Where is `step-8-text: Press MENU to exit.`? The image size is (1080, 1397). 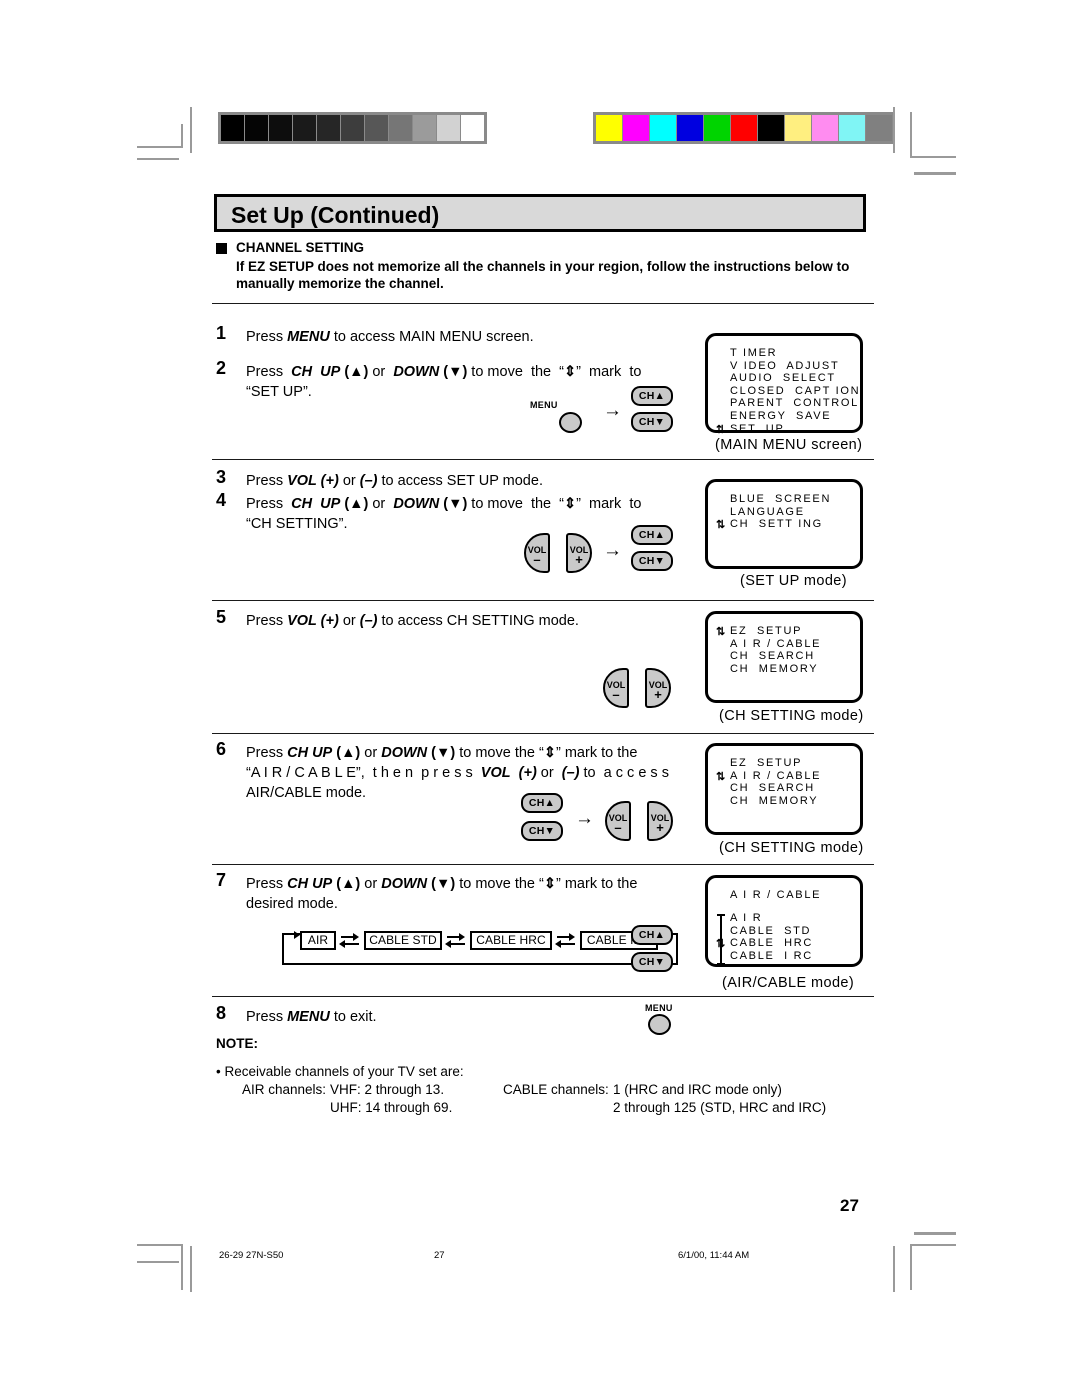 step-8-text: Press MENU to exit. is located at coordinates (311, 1017).